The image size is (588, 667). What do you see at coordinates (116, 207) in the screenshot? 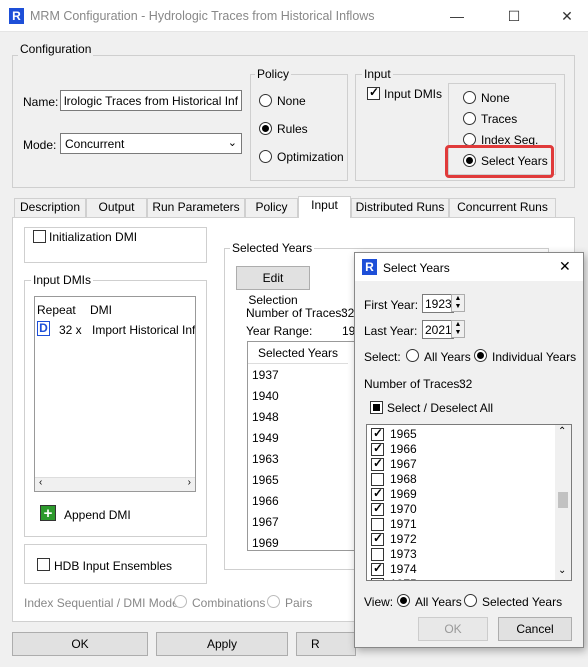
I see `tab-output: Output` at bounding box center [116, 207].